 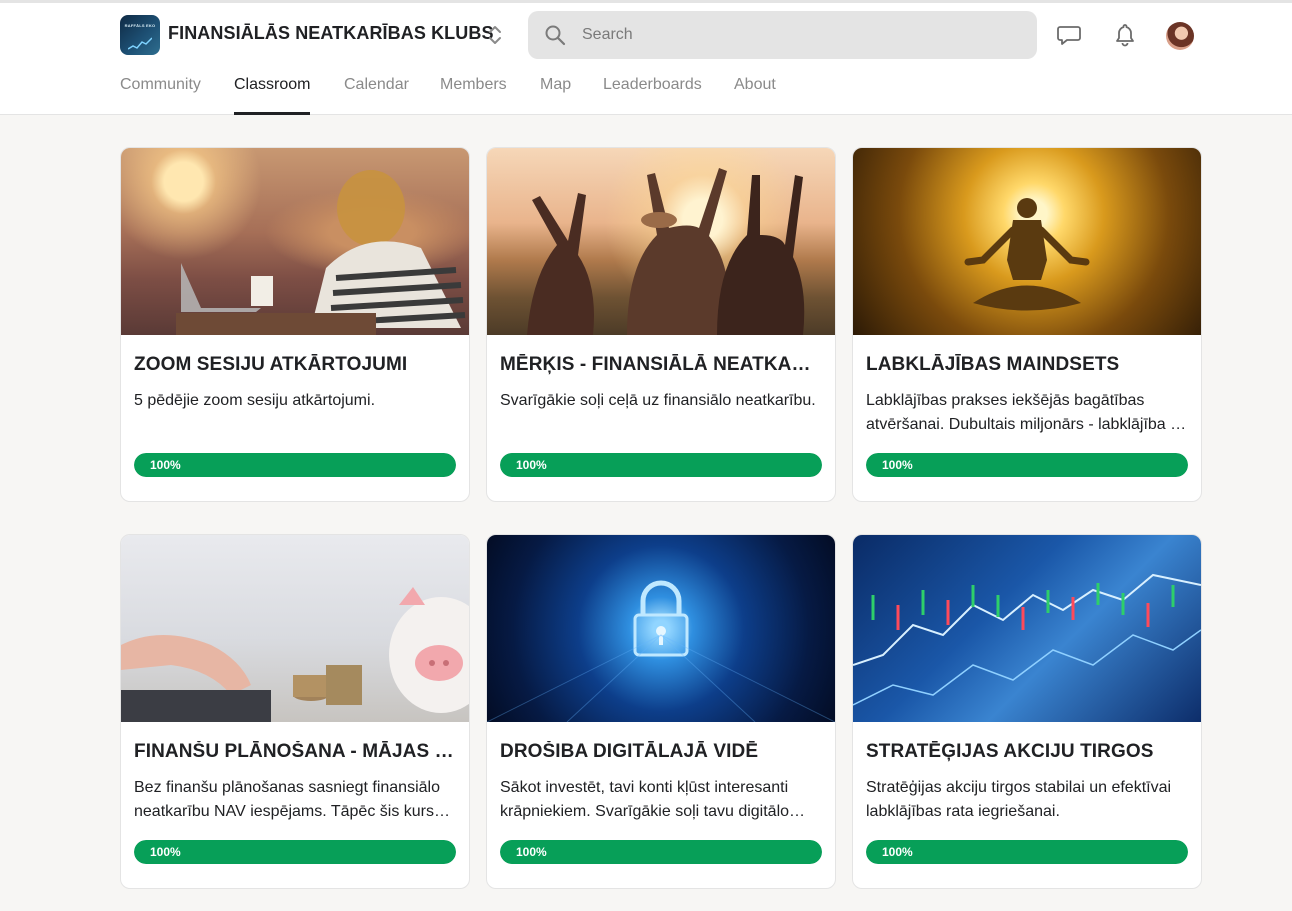 I want to click on course-title: STRATĒĢIJAS AKCIJU TIRGOS, so click(x=1010, y=751).